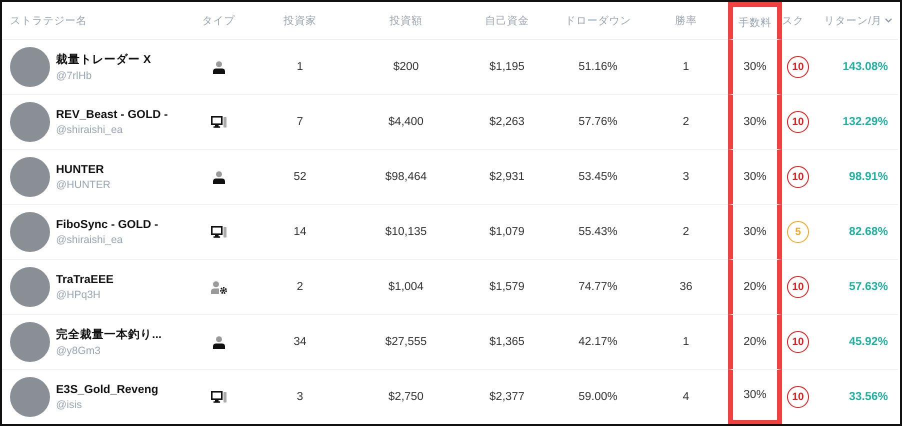 This screenshot has height=426, width=902. What do you see at coordinates (406, 287) in the screenshot?
I see `amount-cell: $1,004` at bounding box center [406, 287].